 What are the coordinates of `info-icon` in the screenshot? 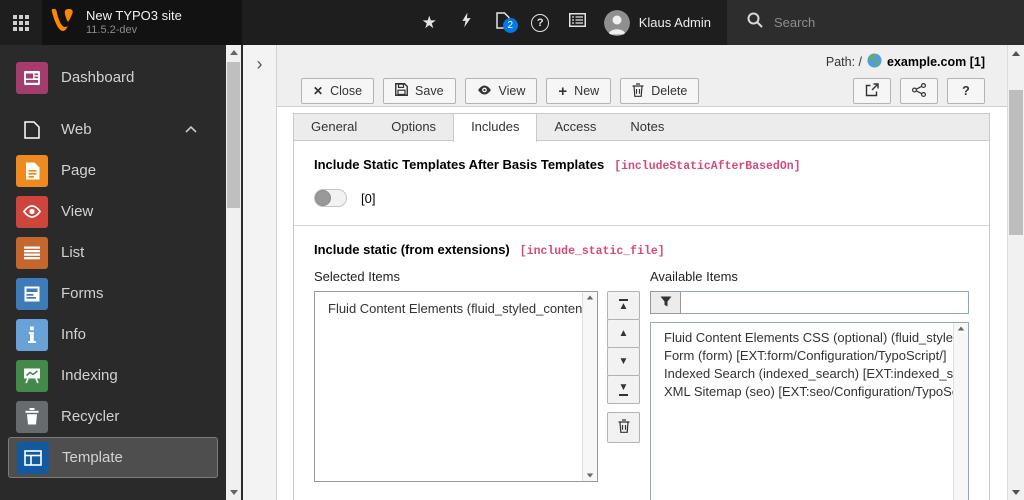 It's located at (32, 334).